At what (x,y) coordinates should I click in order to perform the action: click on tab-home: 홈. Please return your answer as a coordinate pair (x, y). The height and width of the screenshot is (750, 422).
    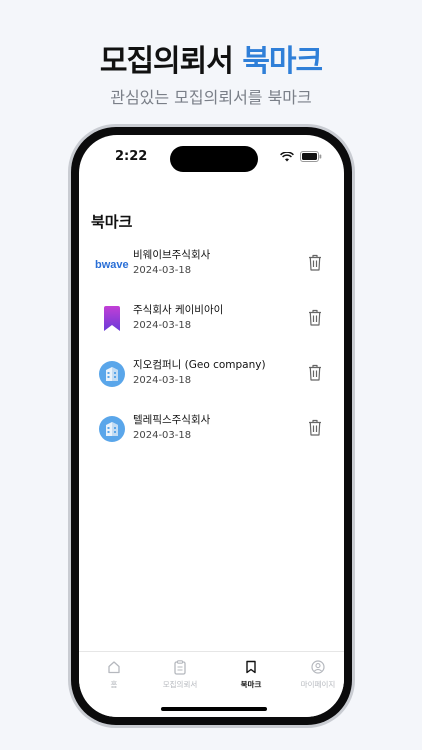
    Looking at the image, I should click on (114, 675).